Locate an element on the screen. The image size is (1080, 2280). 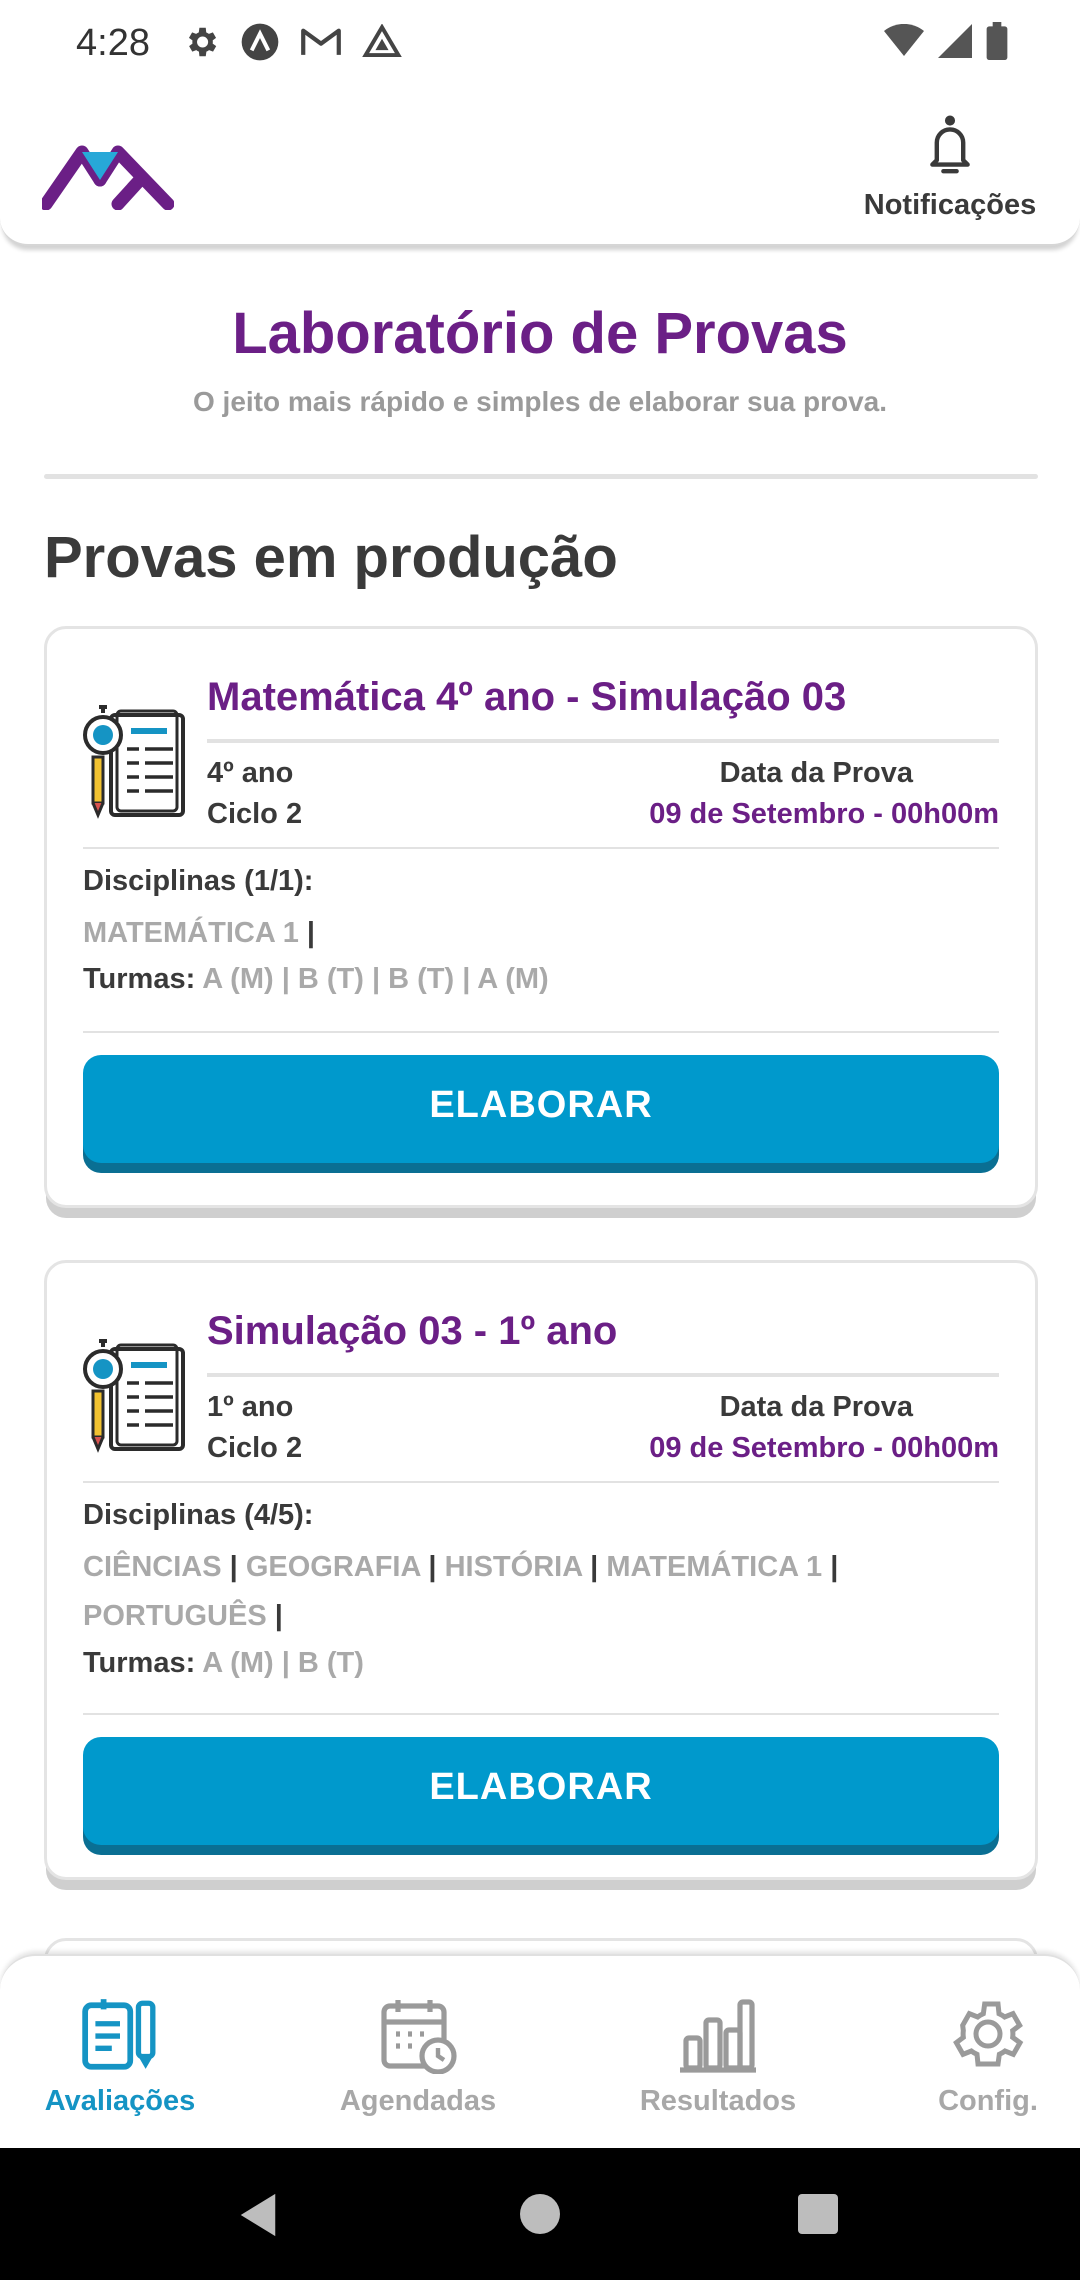
status-bar: 4:28 is located at coordinates (540, 44).